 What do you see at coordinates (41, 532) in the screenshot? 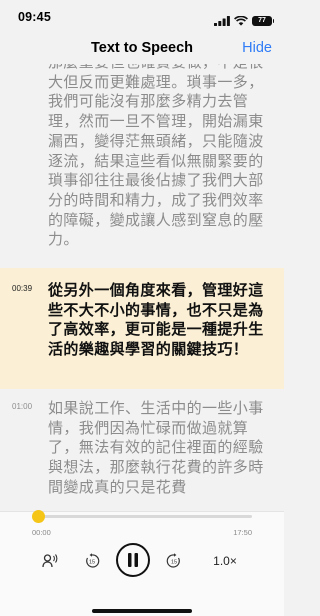
I see `current-time: 00:00` at bounding box center [41, 532].